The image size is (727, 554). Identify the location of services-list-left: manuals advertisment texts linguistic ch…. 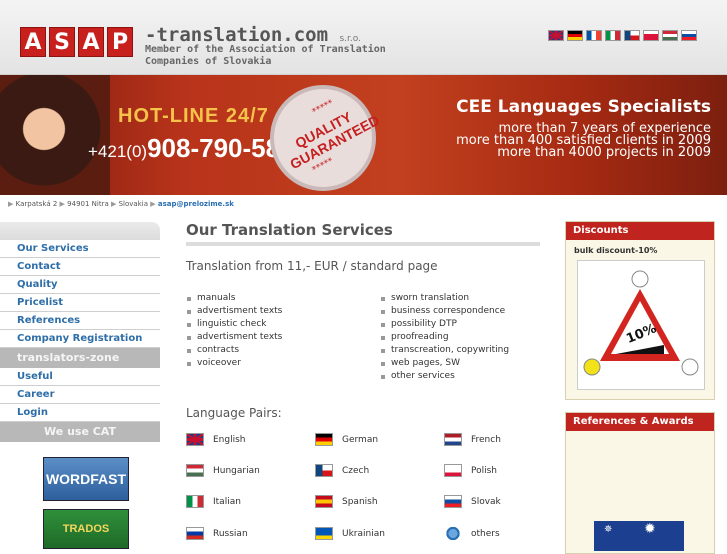
(234, 331).